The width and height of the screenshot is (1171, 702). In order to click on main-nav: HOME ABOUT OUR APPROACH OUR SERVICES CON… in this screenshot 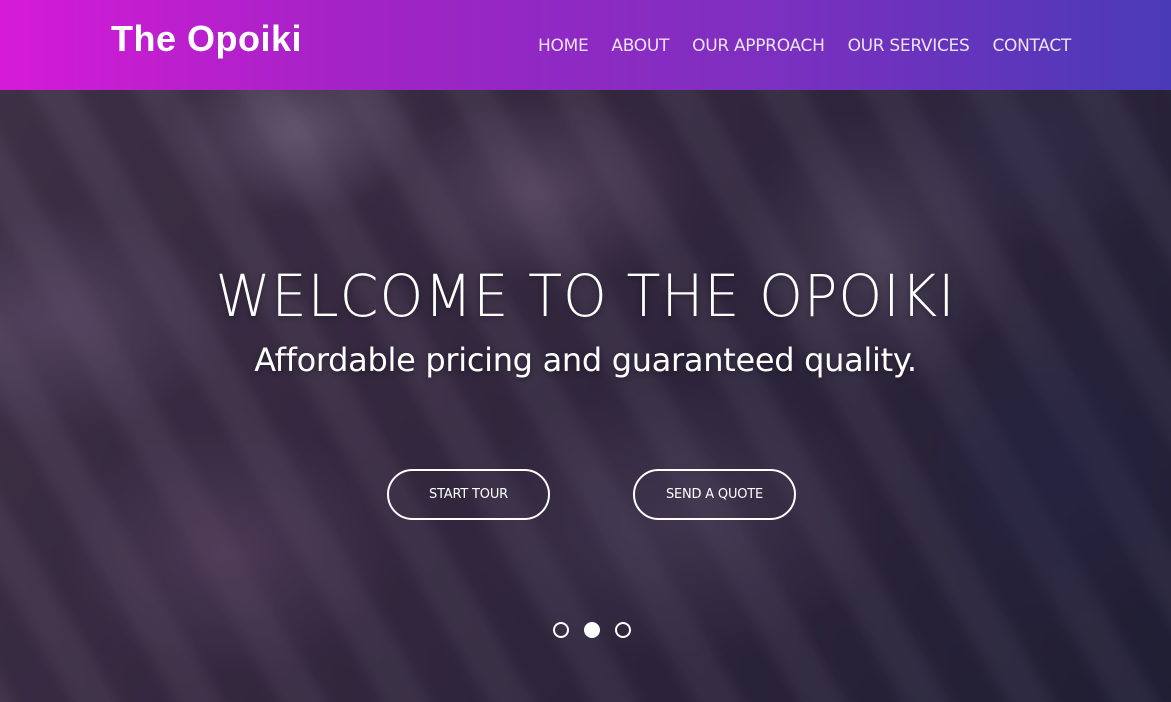, I will do `click(804, 46)`.